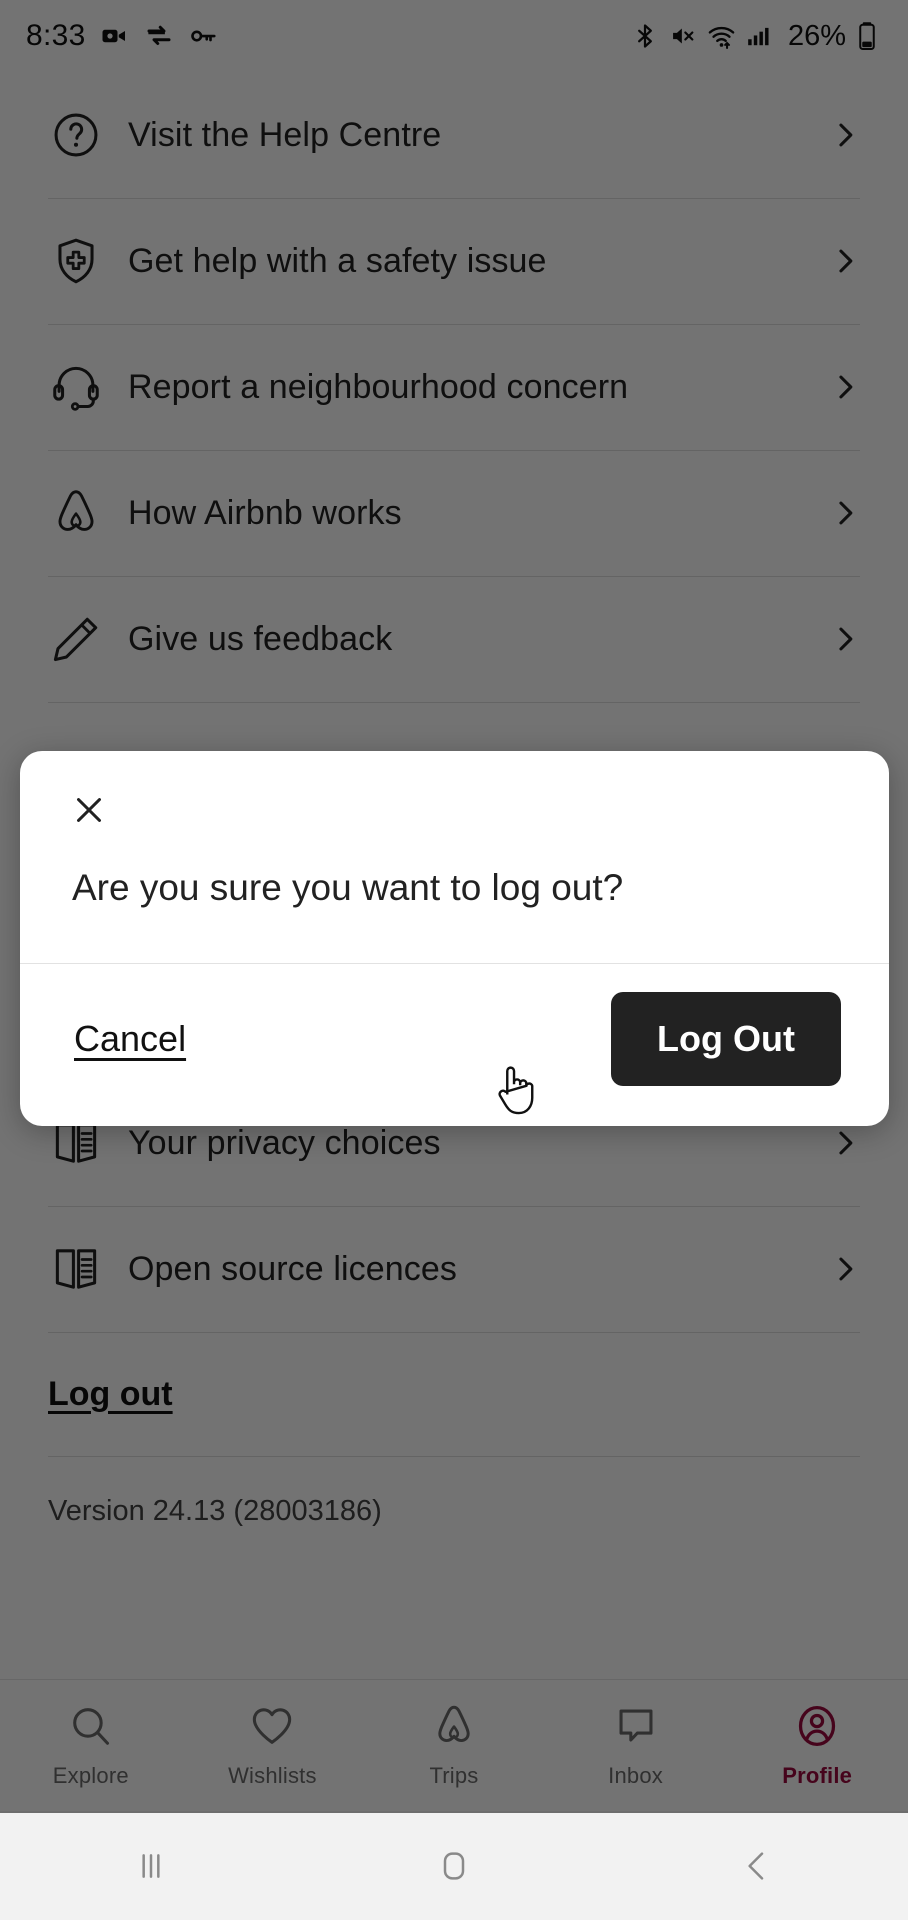 The image size is (908, 1920). Describe the element at coordinates (454, 1045) in the screenshot. I see `dialog-actions: Cancel Log Out` at that location.